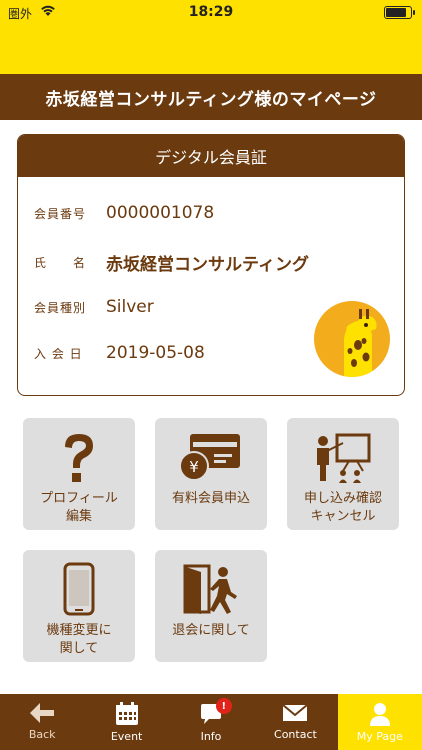  Describe the element at coordinates (60, 213) in the screenshot. I see `member-number-label: 会員番号` at that location.